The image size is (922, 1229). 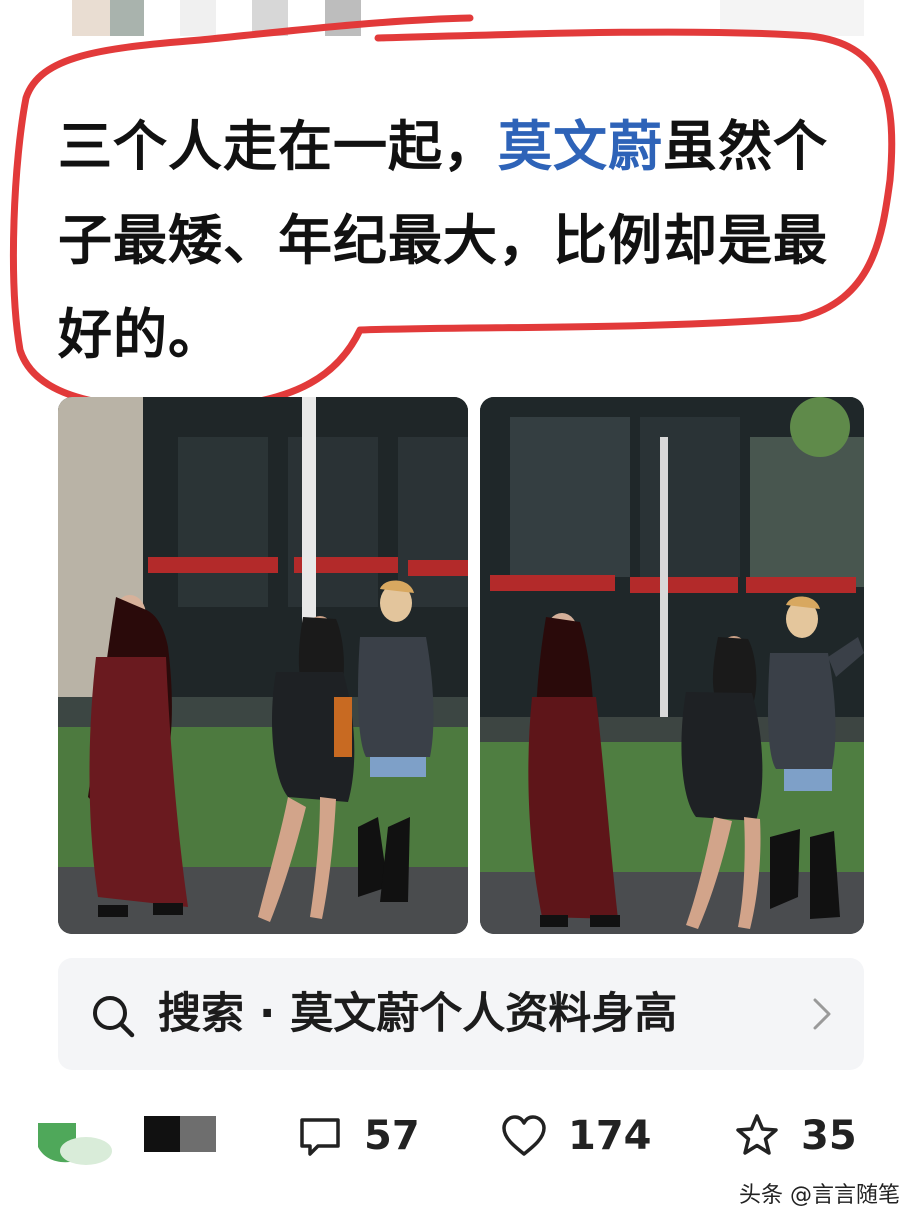 I want to click on search-suggestion-bar: 搜索 · 莫文蔚个人资料身高, so click(x=461, y=1014).